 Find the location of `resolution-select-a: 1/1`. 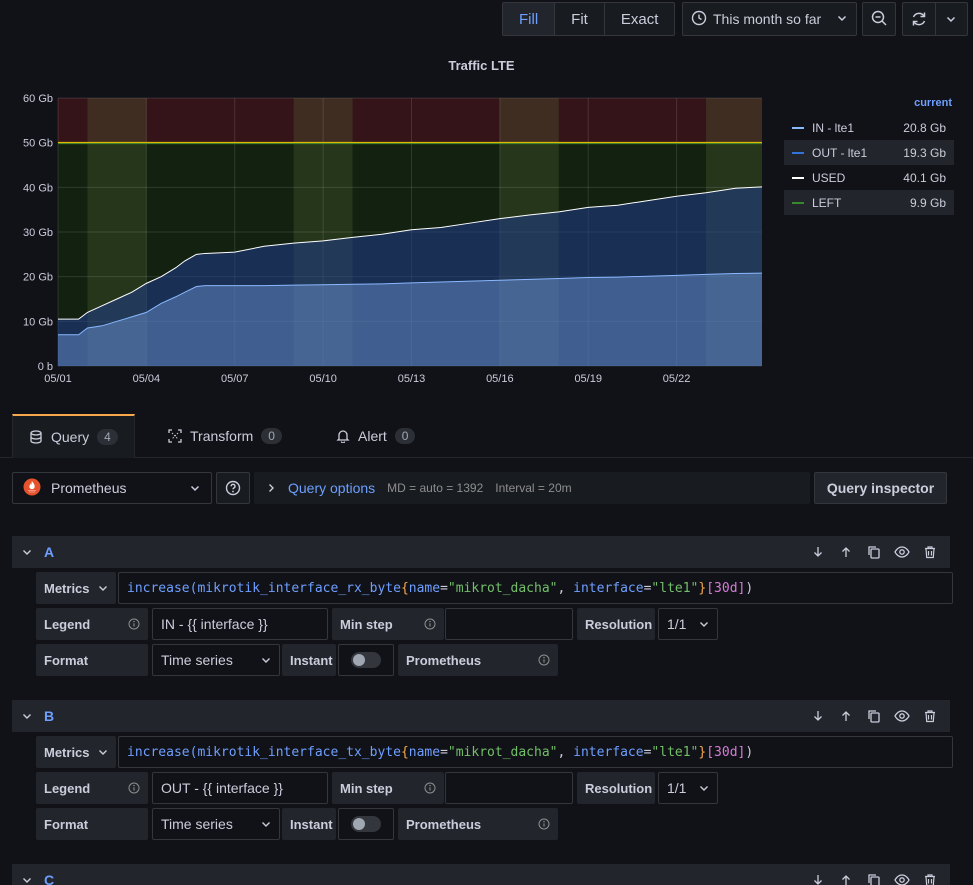

resolution-select-a: 1/1 is located at coordinates (688, 624).